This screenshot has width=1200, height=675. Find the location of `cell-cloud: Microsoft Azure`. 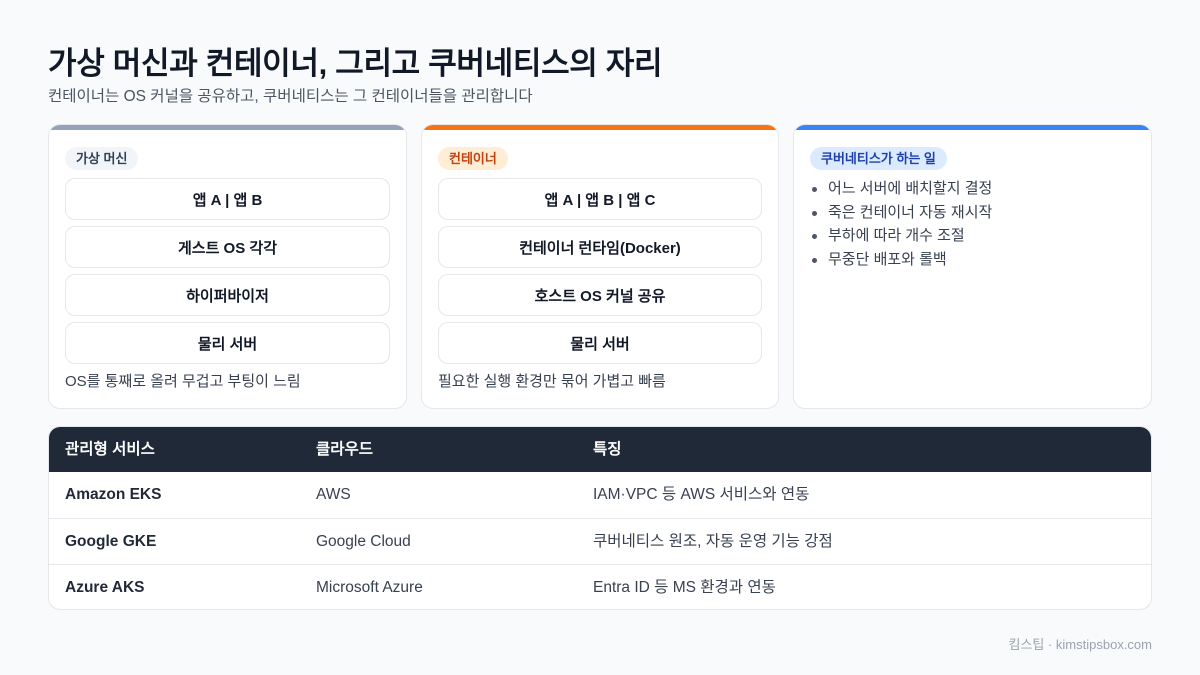

cell-cloud: Microsoft Azure is located at coordinates (369, 587).